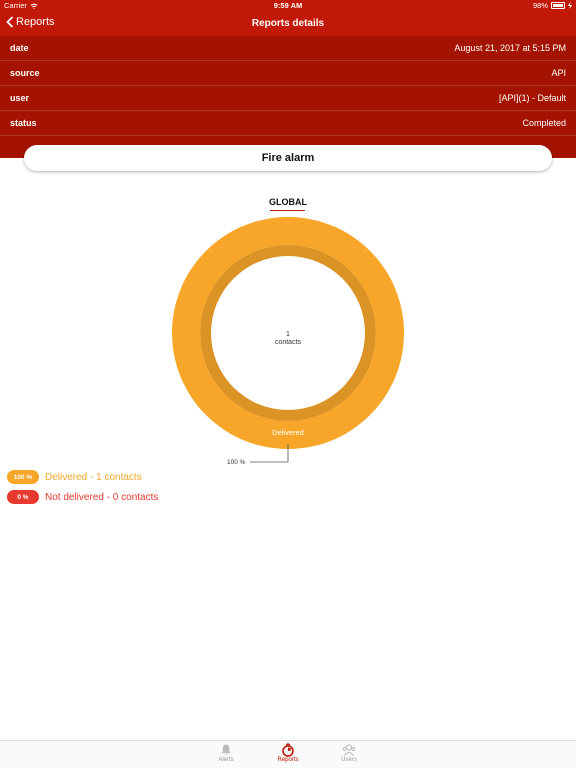 The image size is (576, 768). I want to click on donut-chart: 1 contacts Delivered 100 %, so click(287, 341).